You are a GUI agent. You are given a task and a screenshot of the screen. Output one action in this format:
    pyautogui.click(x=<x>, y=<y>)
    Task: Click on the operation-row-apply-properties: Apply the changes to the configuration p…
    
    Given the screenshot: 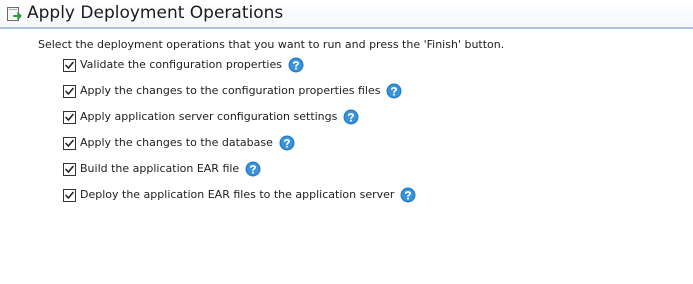 What is the action you would take?
    pyautogui.click(x=232, y=91)
    